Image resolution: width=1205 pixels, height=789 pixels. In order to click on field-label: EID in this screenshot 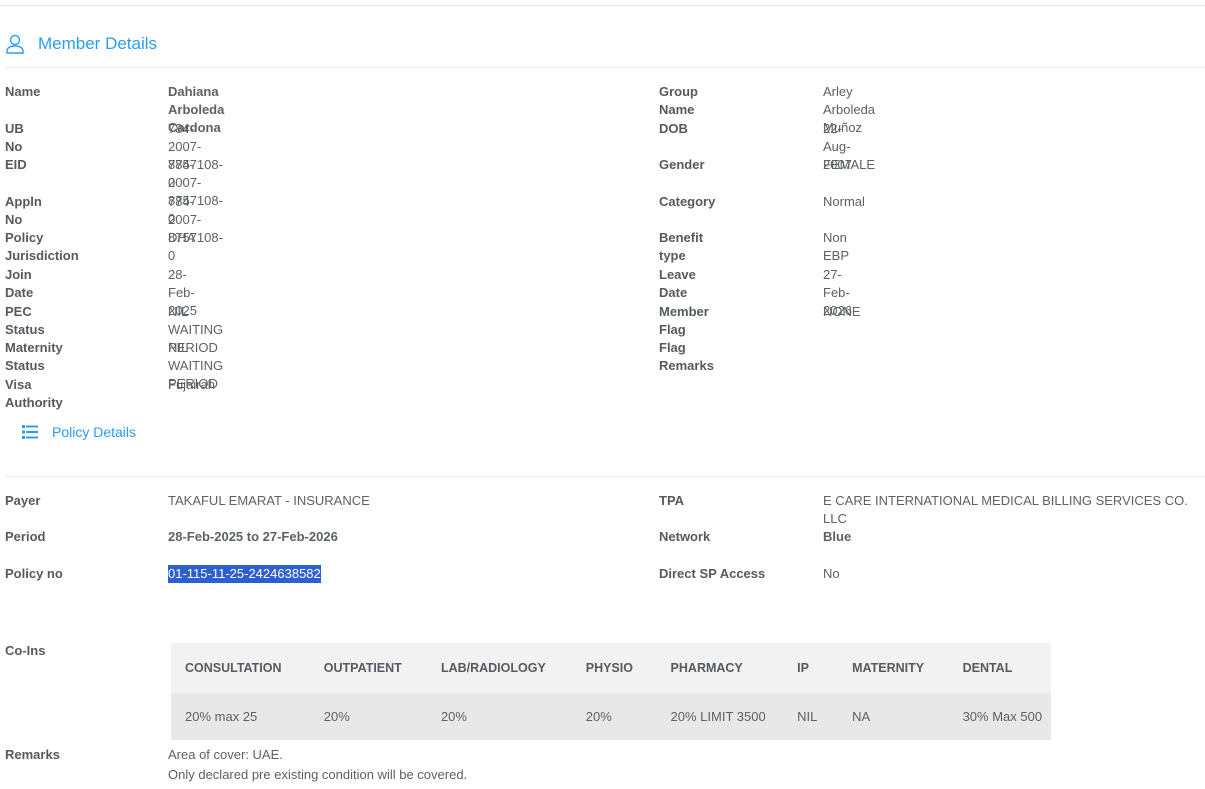, I will do `click(16, 165)`.